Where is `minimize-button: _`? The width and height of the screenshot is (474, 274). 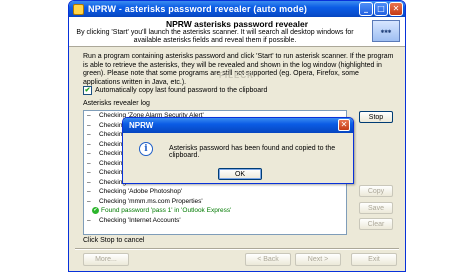
minimize-button: _ is located at coordinates (366, 9).